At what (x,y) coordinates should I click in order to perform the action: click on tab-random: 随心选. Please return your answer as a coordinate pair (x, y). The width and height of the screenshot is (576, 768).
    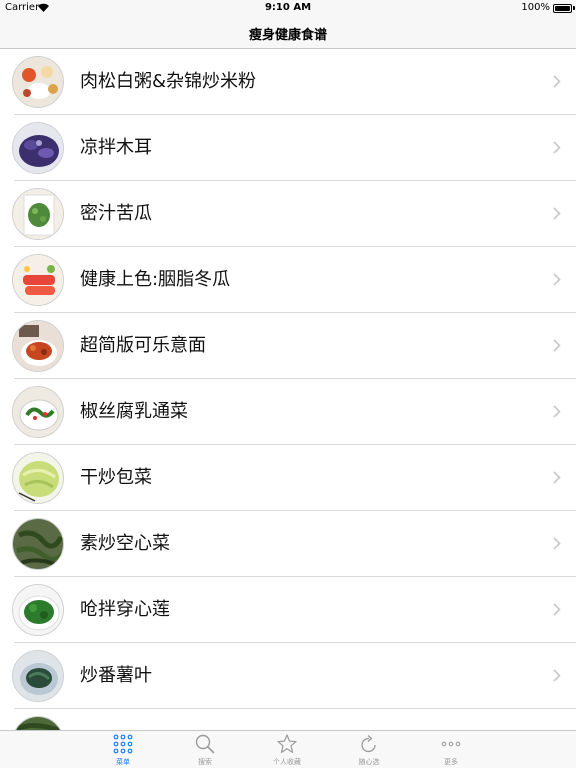
    Looking at the image, I should click on (369, 749).